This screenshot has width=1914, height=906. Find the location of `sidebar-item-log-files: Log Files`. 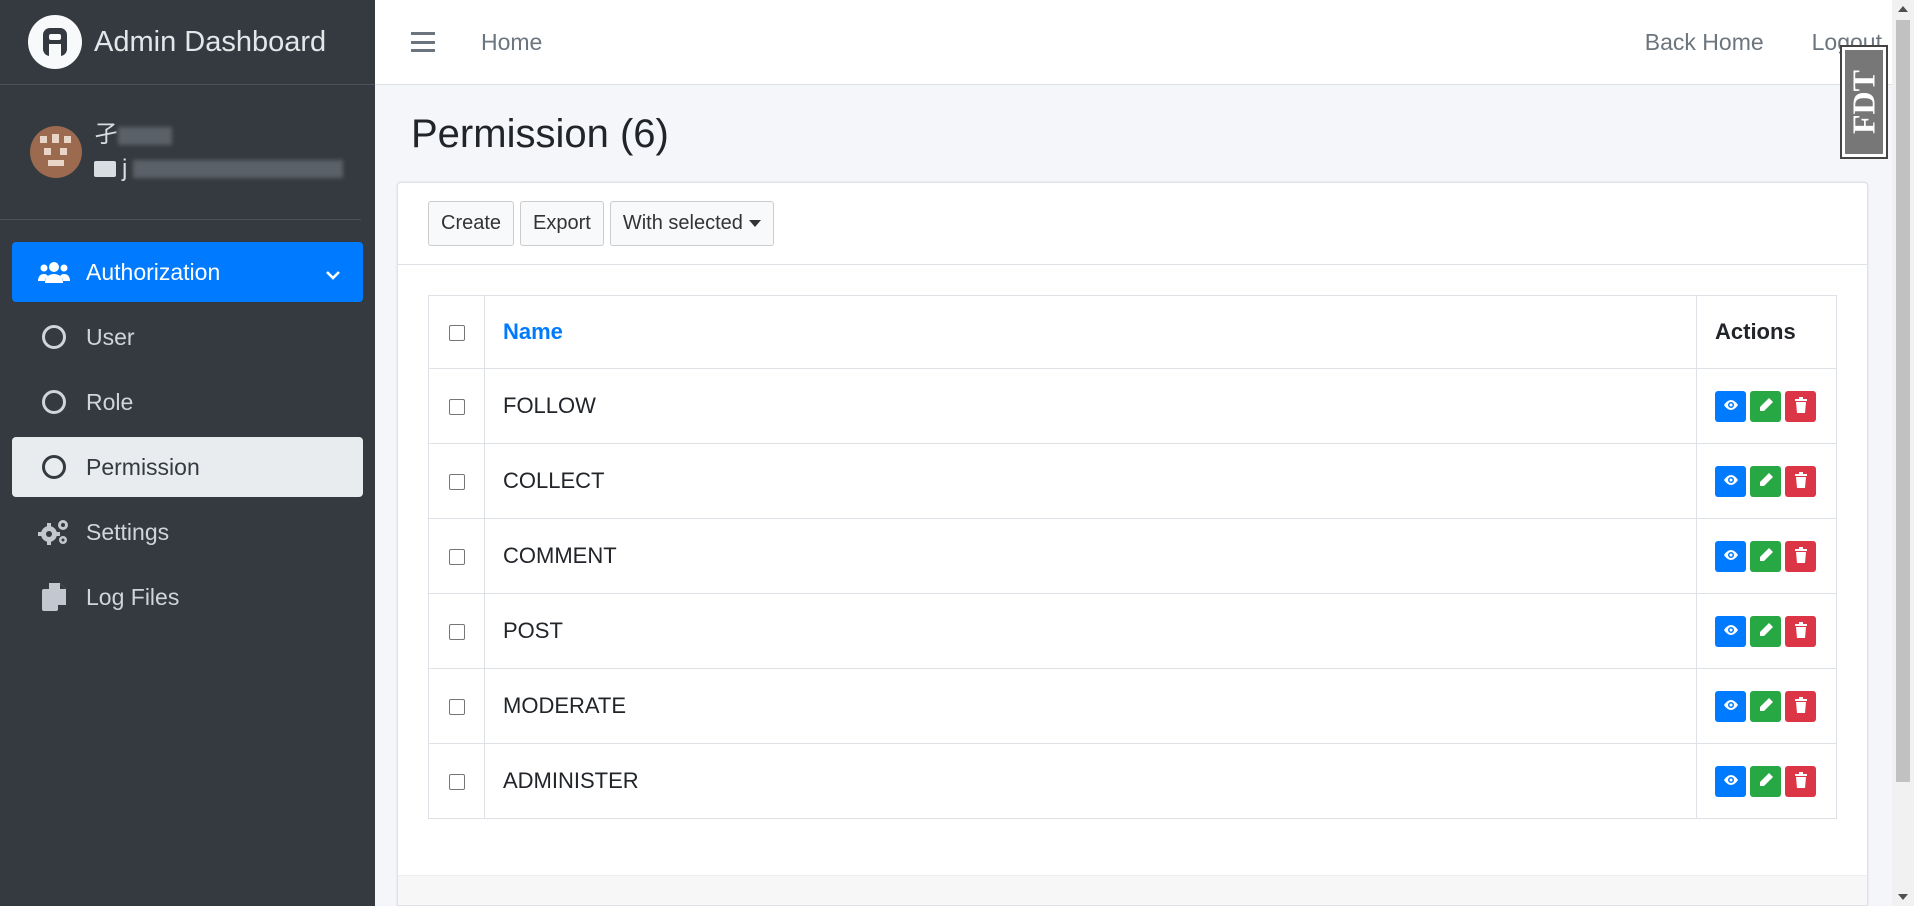

sidebar-item-log-files: Log Files is located at coordinates (187, 597).